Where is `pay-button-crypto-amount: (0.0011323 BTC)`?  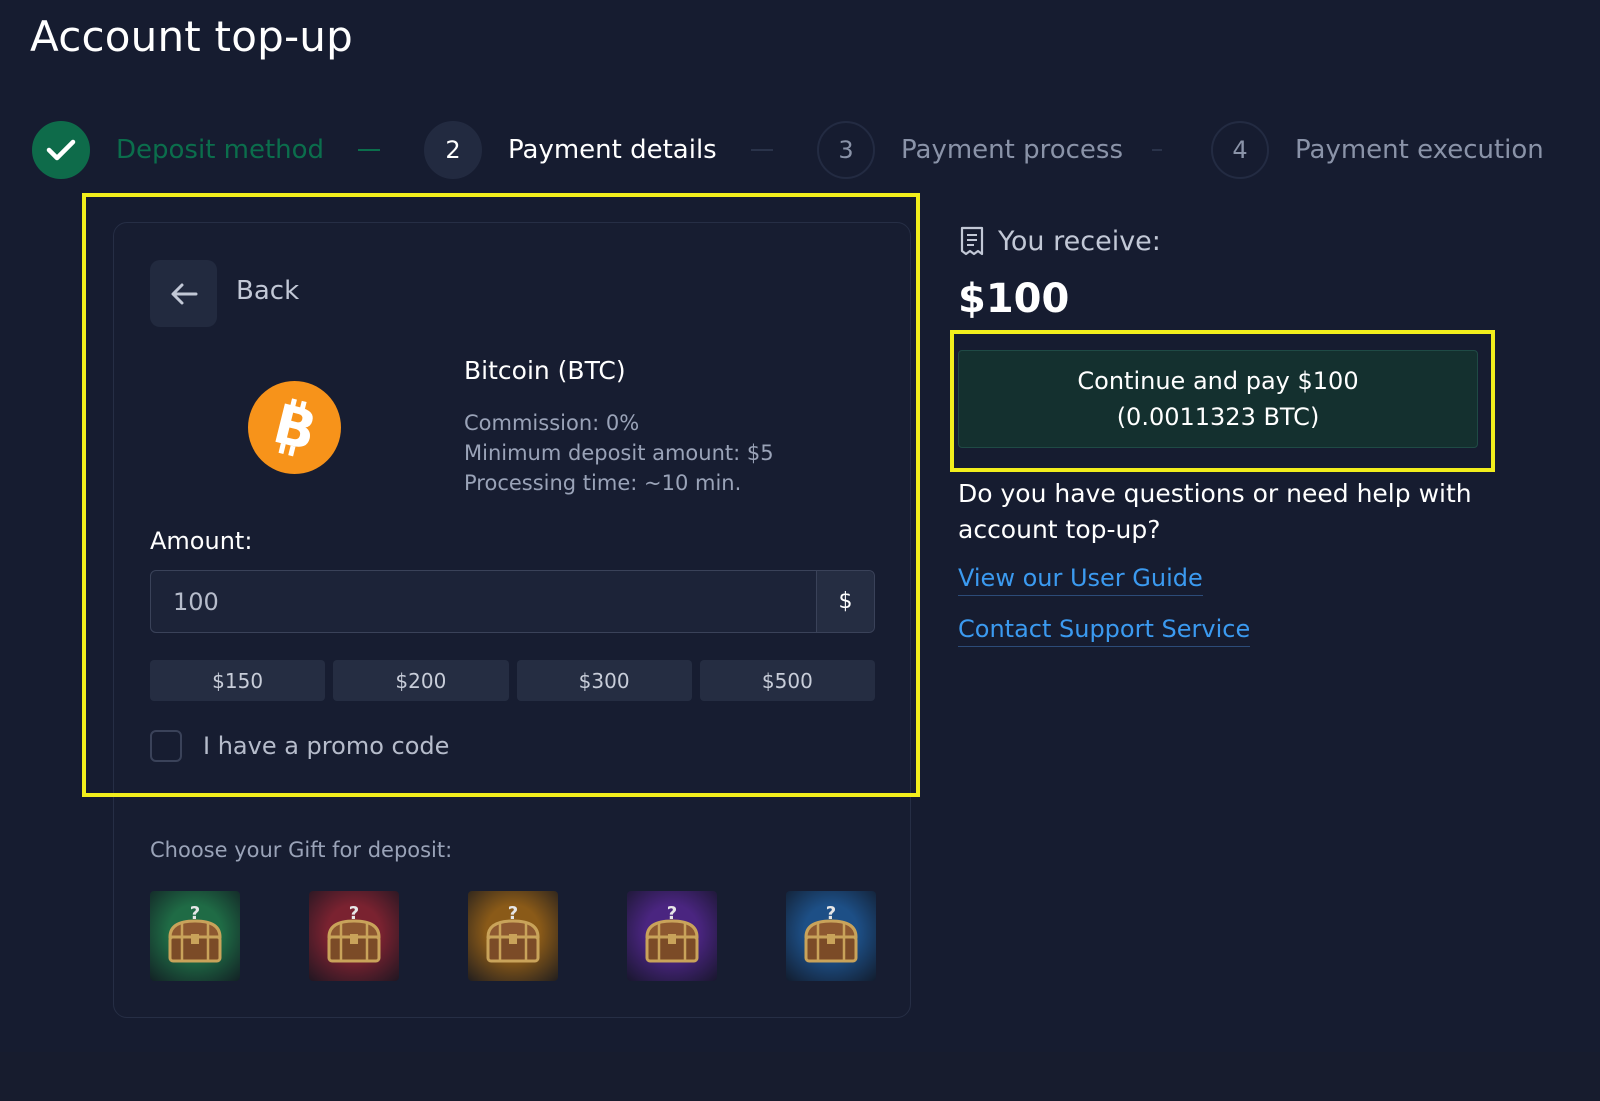 pay-button-crypto-amount: (0.0011323 BTC) is located at coordinates (1218, 417).